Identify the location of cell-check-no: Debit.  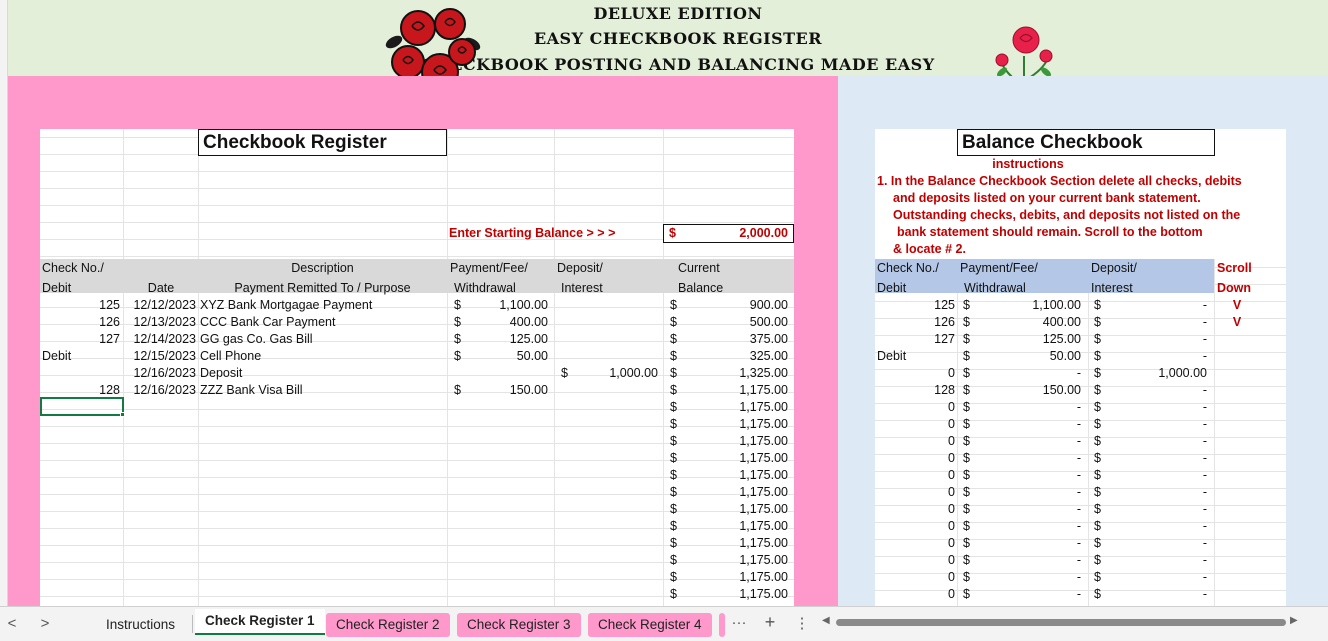
(81, 356).